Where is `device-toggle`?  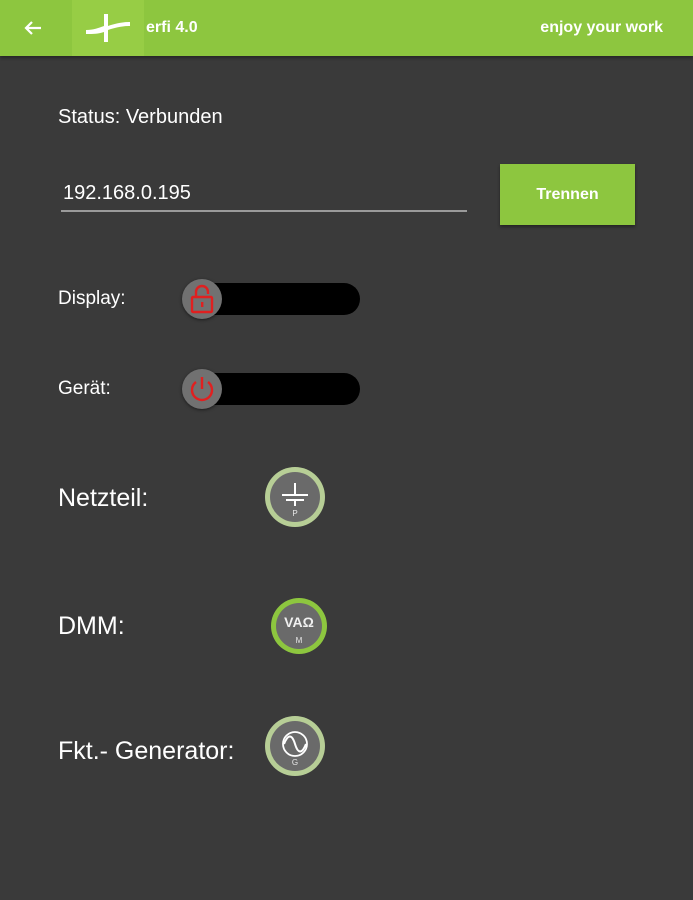 device-toggle is located at coordinates (271, 389).